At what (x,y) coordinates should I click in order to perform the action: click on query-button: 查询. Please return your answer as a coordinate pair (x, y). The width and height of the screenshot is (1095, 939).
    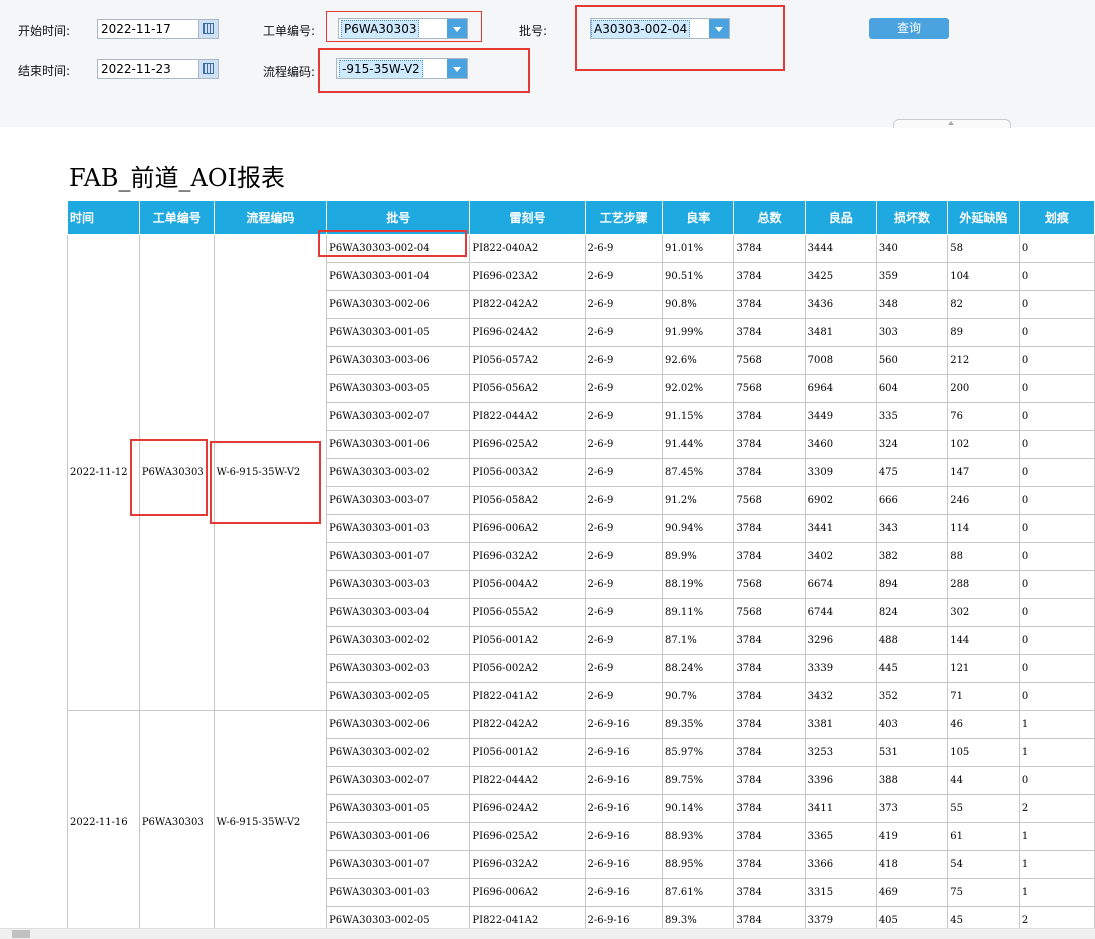
    Looking at the image, I should click on (909, 28).